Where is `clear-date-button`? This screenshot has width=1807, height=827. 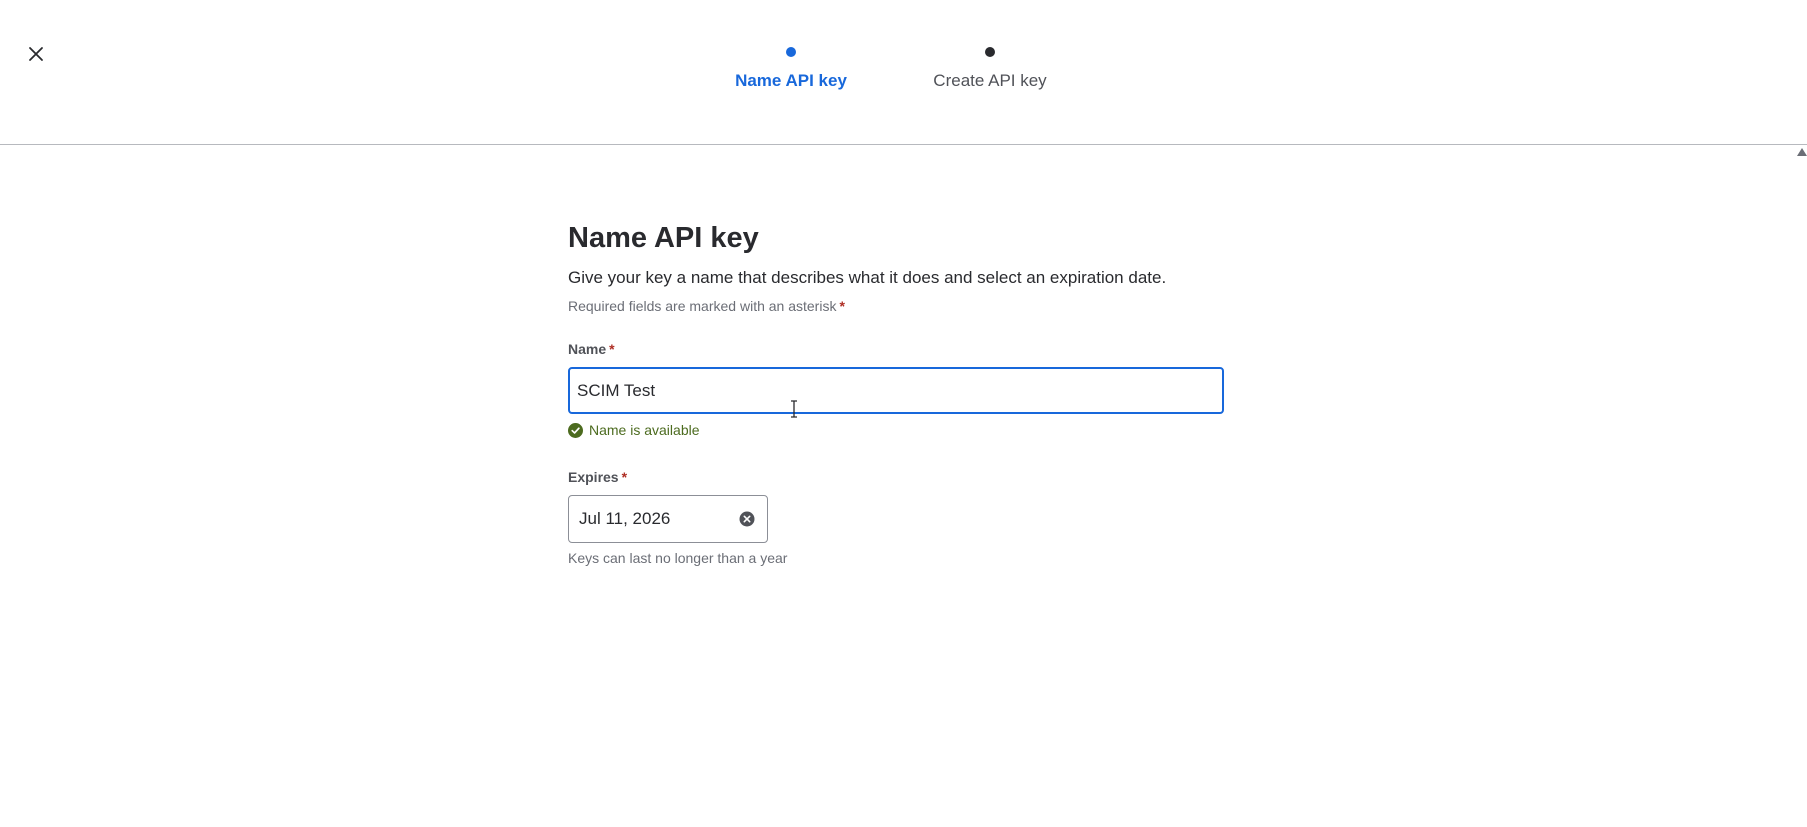 clear-date-button is located at coordinates (747, 519).